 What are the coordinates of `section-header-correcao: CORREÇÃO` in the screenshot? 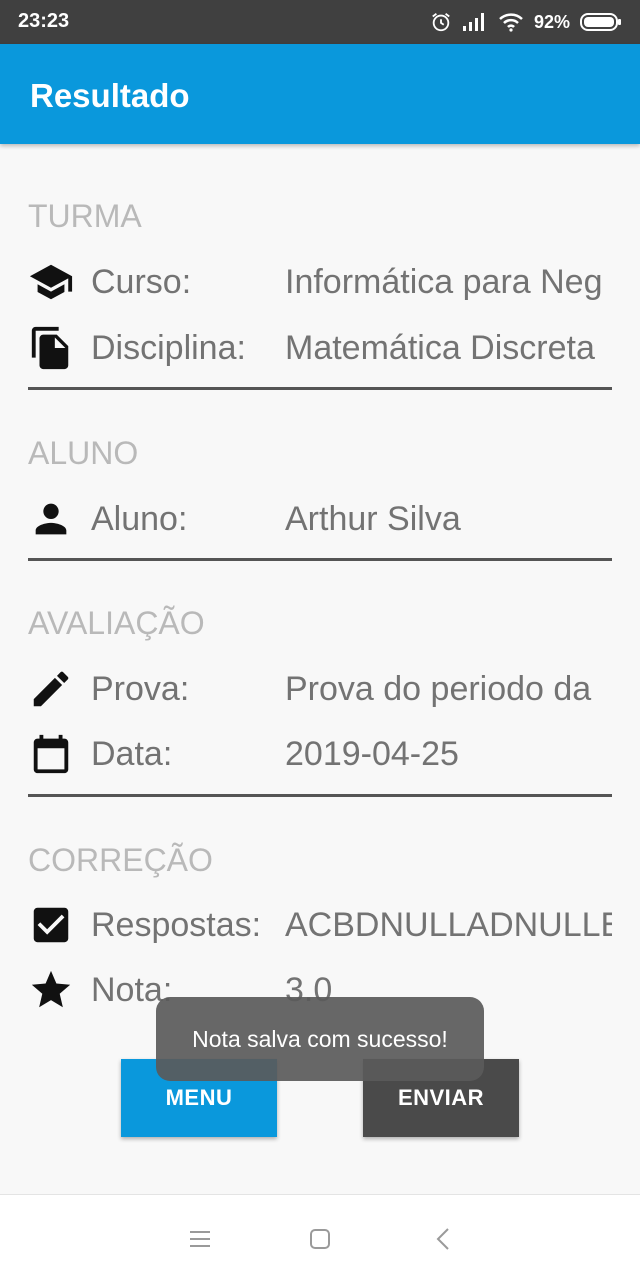 It's located at (120, 860).